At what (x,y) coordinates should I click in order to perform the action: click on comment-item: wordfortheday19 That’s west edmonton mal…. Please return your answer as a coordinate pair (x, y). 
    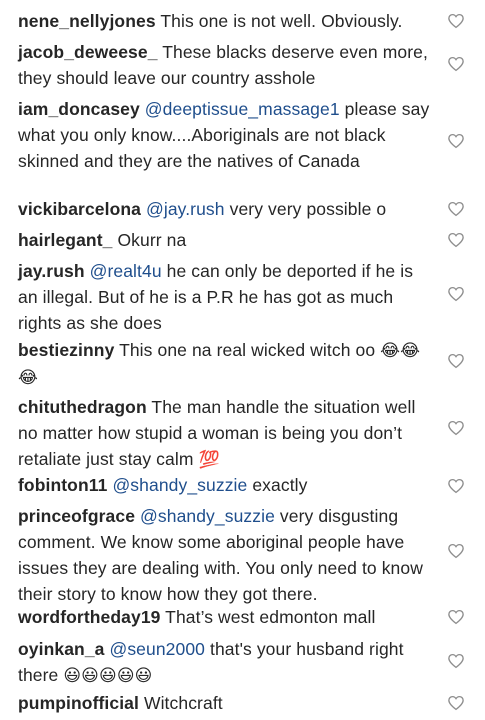
    Looking at the image, I should click on (224, 617).